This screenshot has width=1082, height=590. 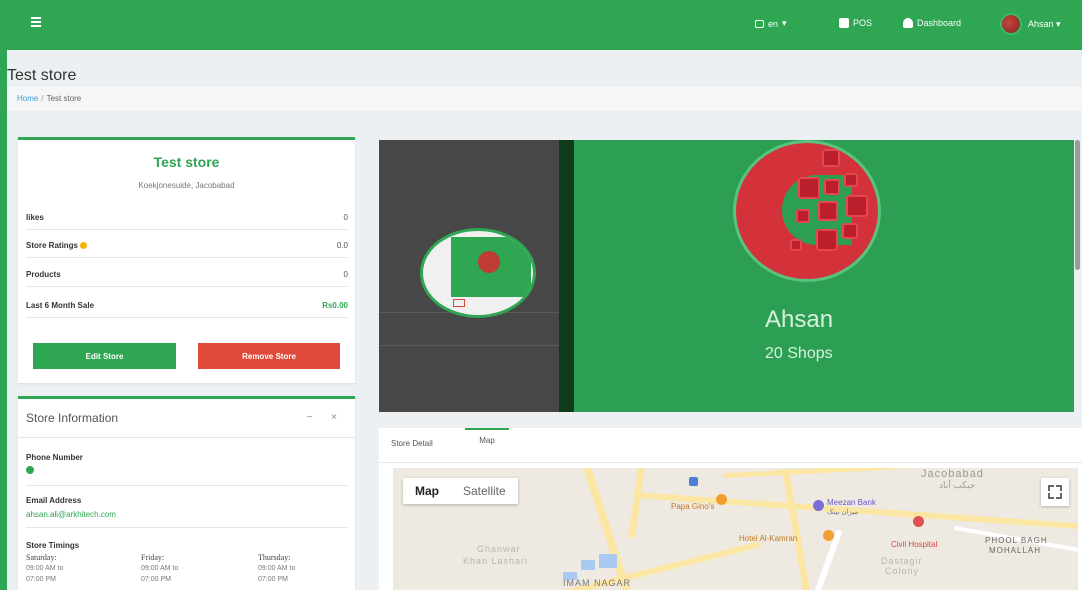 I want to click on card-tools: − ×, so click(x=326, y=417).